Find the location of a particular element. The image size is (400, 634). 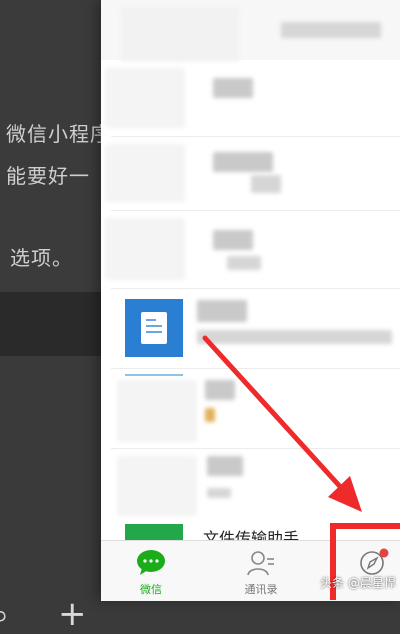

tab-contacts: 通讯录 is located at coordinates (261, 571).